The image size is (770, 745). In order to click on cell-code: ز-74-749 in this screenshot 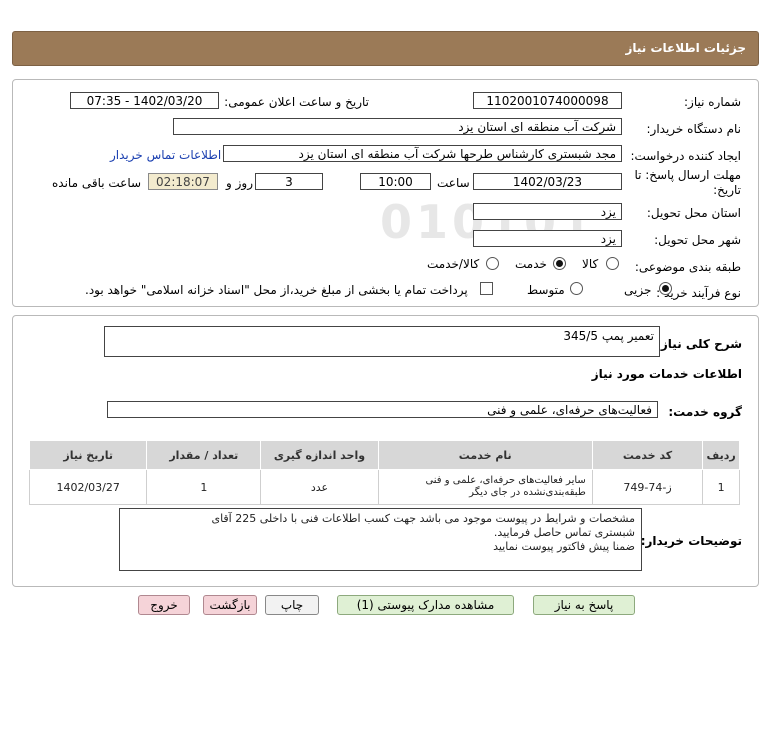, I will do `click(647, 487)`.